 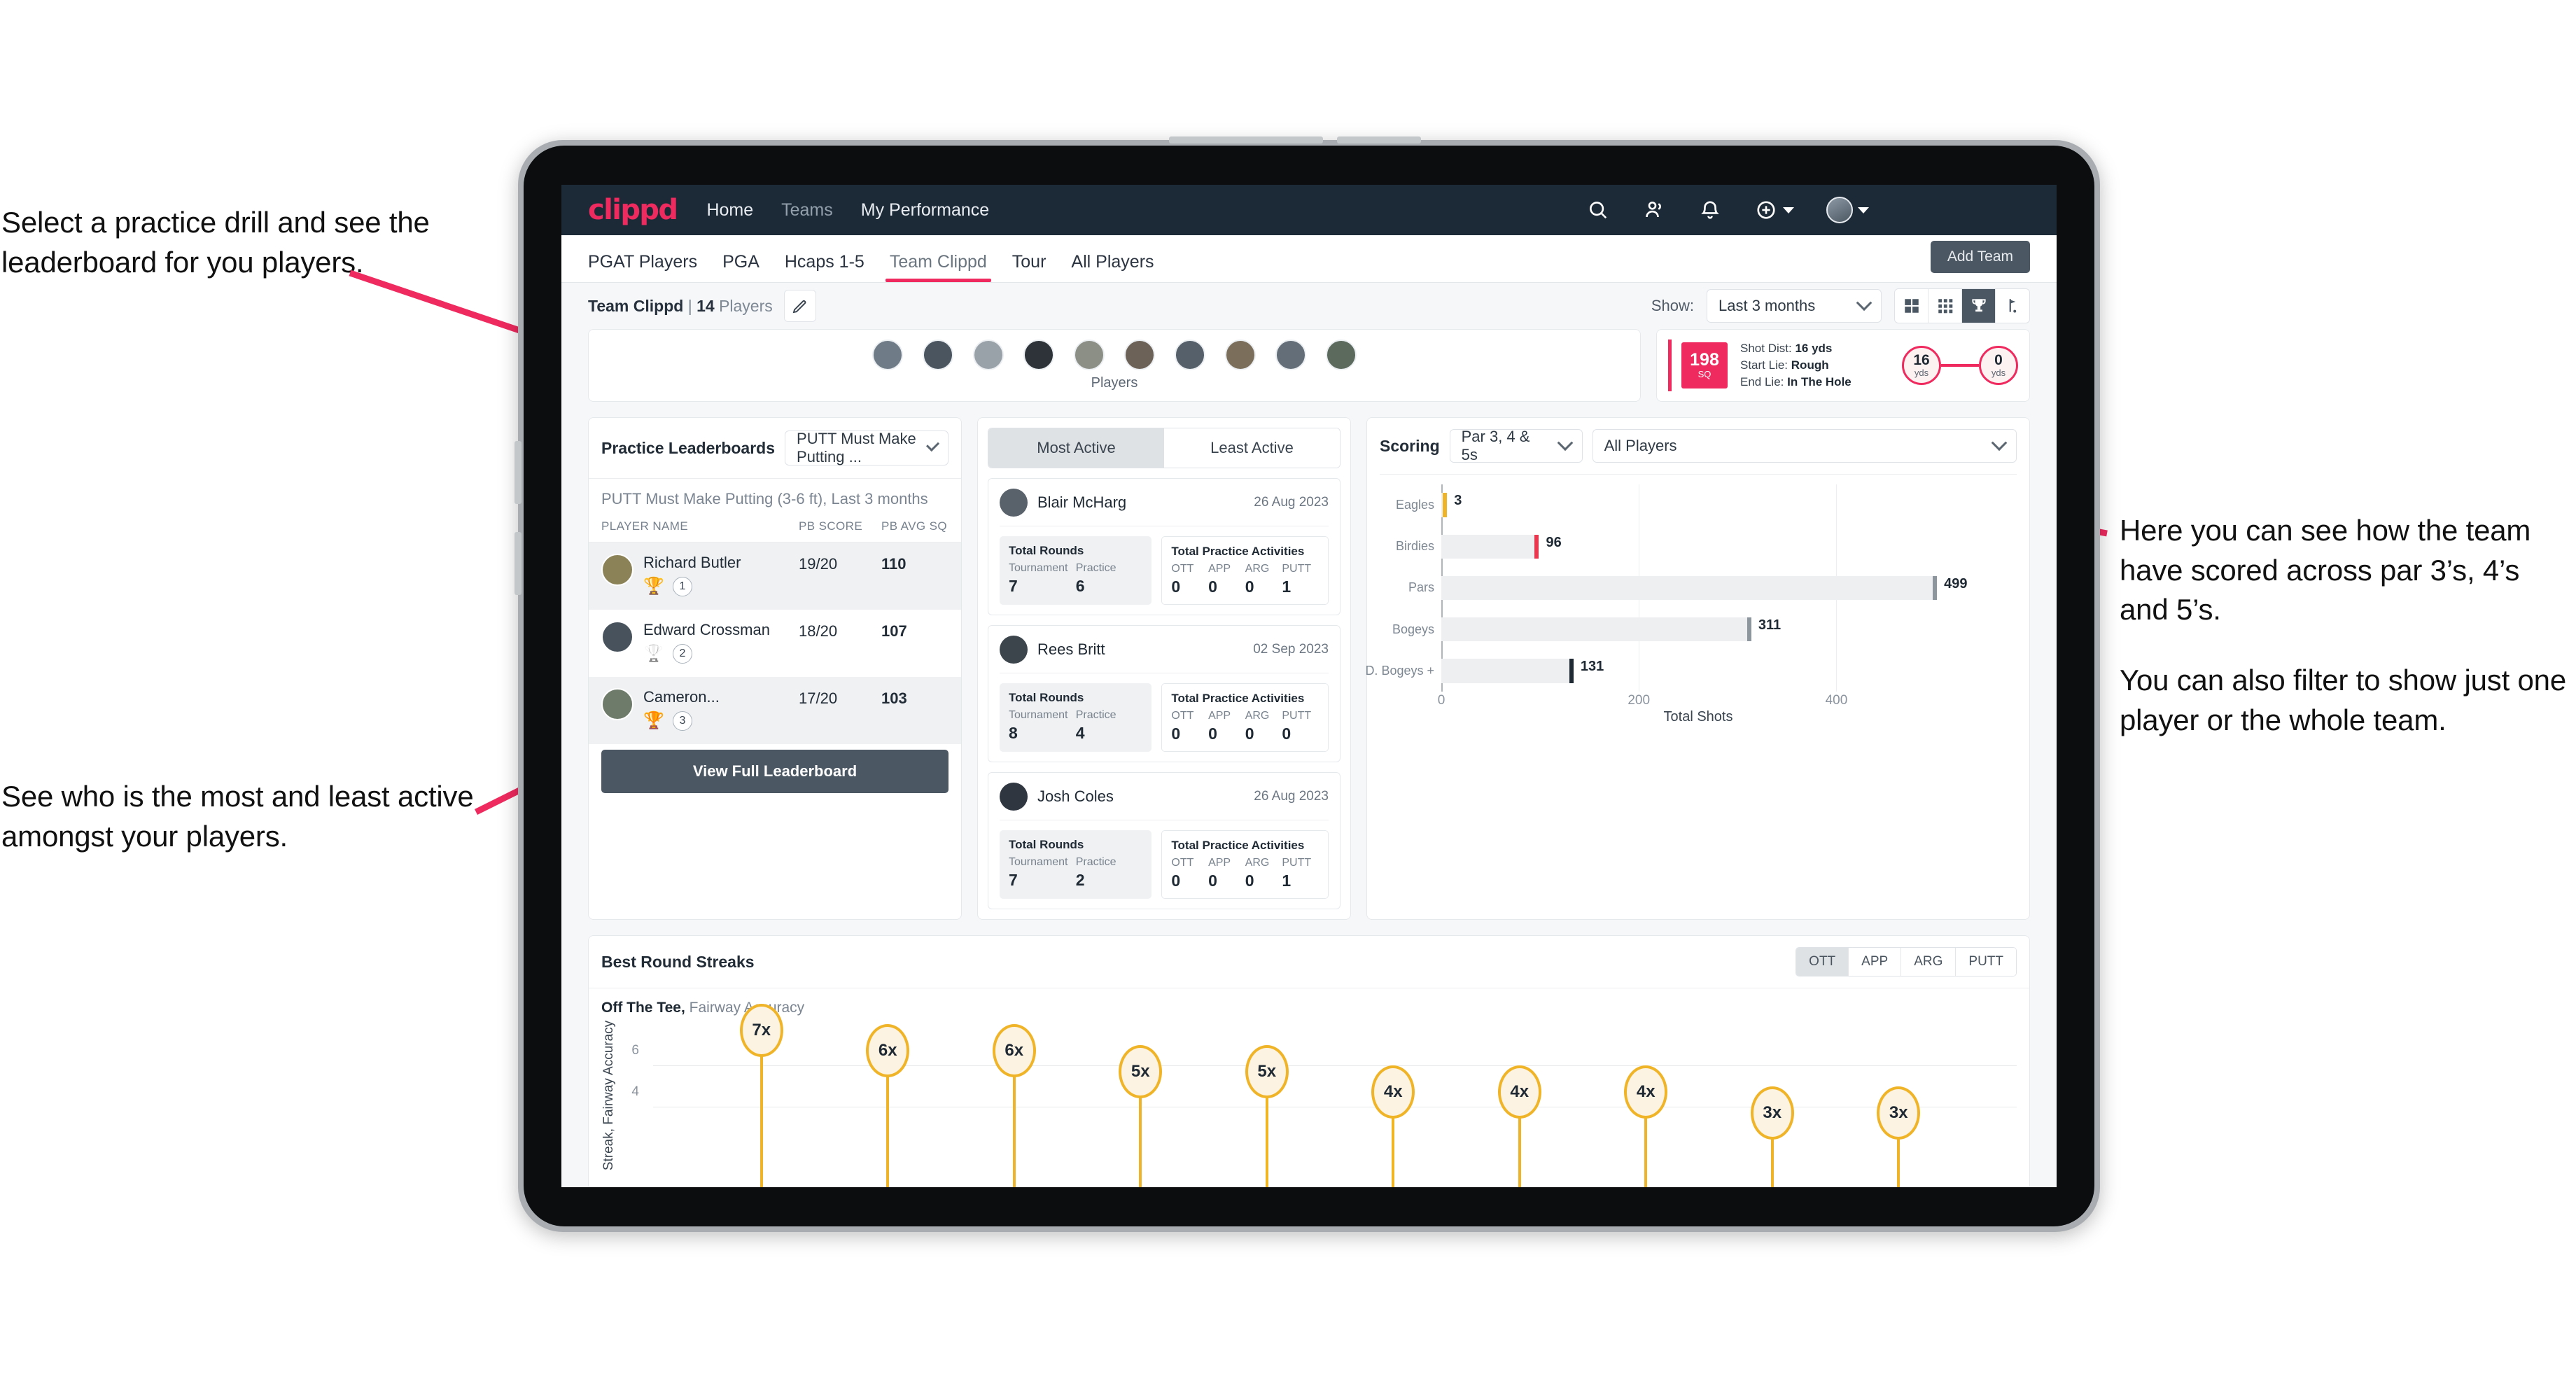 I want to click on putt-key: PUTT, so click(x=1297, y=569).